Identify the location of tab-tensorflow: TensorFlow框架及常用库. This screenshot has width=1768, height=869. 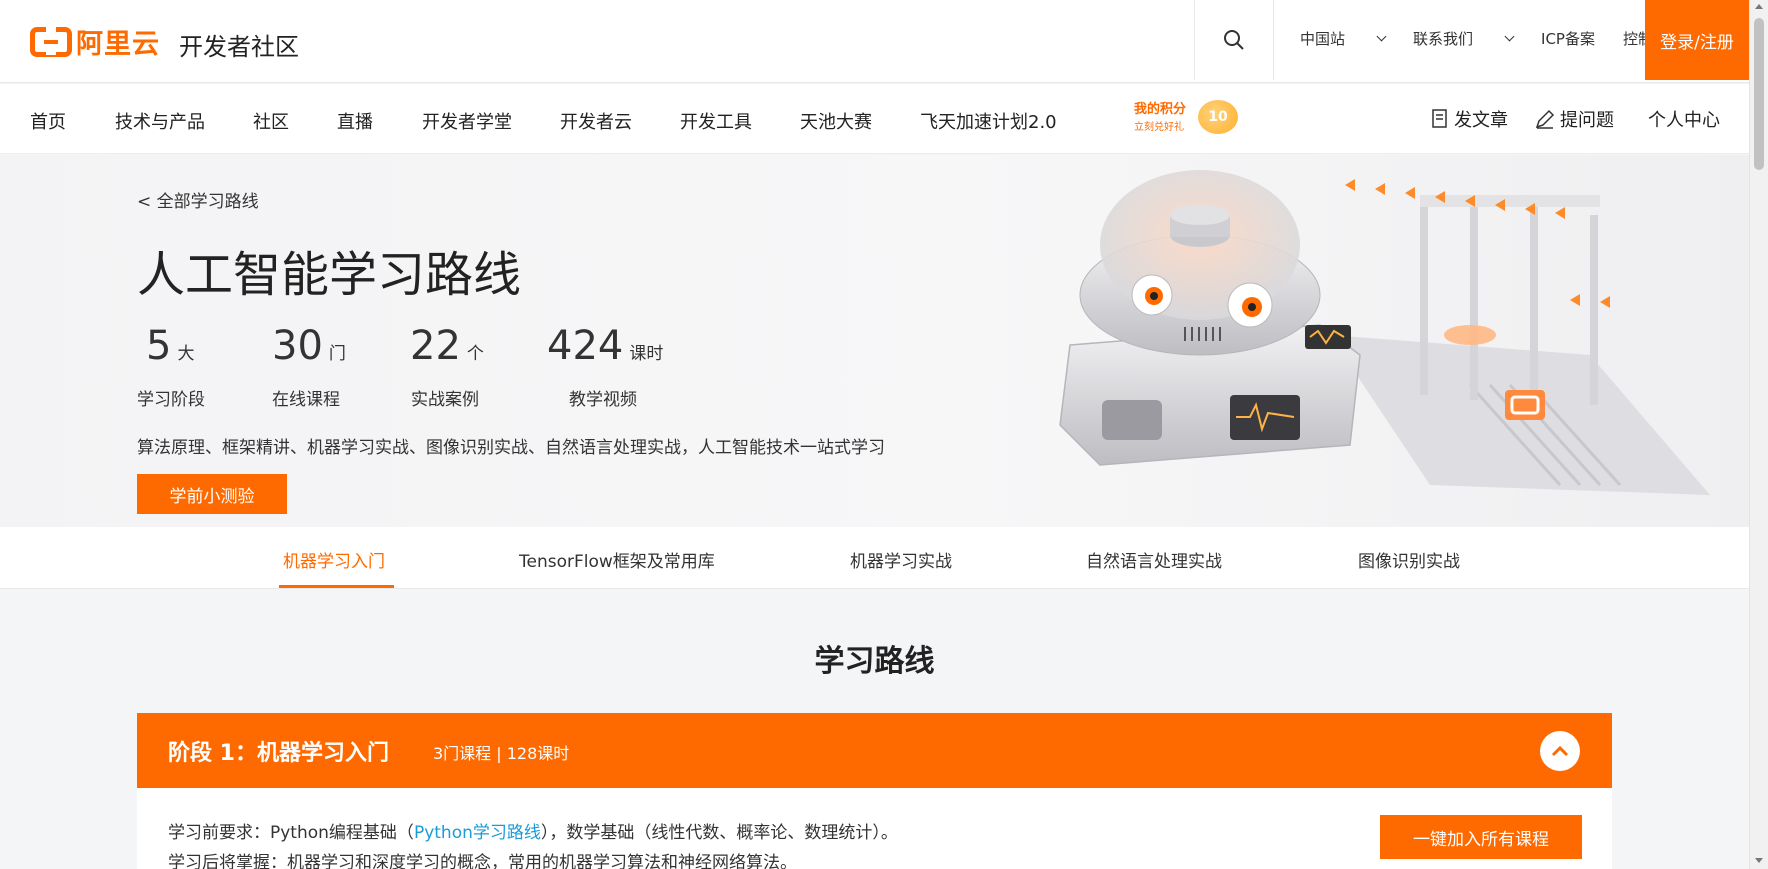
(617, 559).